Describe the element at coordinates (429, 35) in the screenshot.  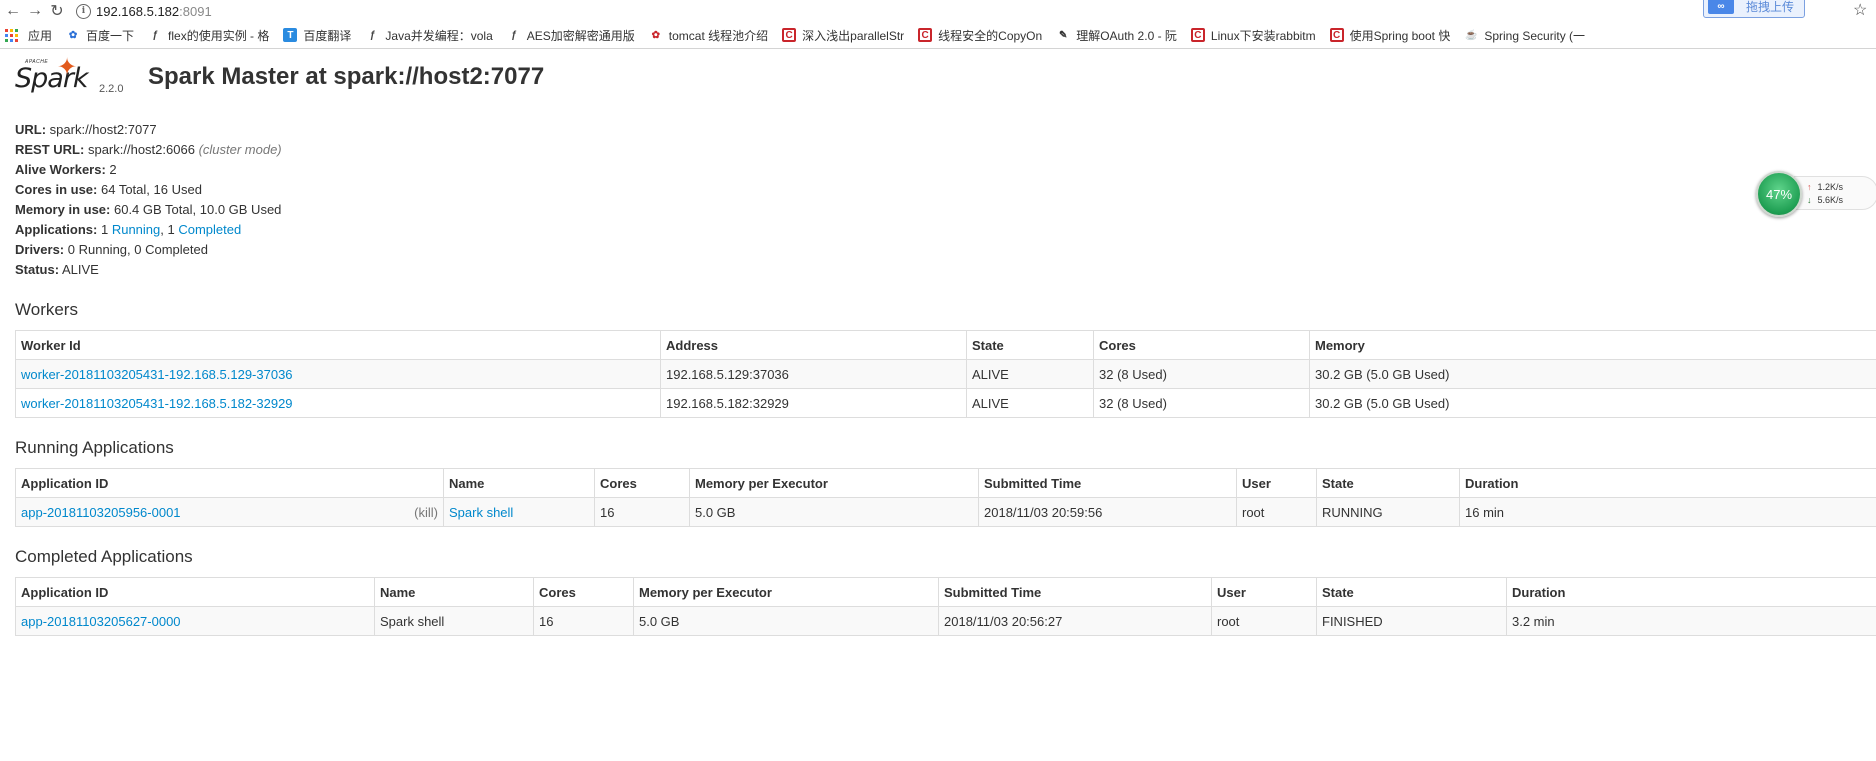
I see `bookmark-java: ƒ Java并发编程：vola` at that location.